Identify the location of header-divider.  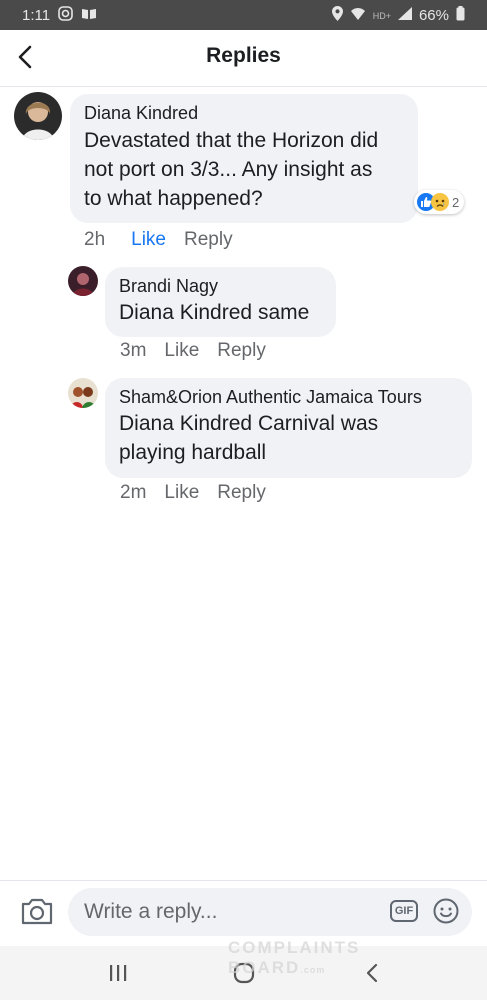
(243, 86).